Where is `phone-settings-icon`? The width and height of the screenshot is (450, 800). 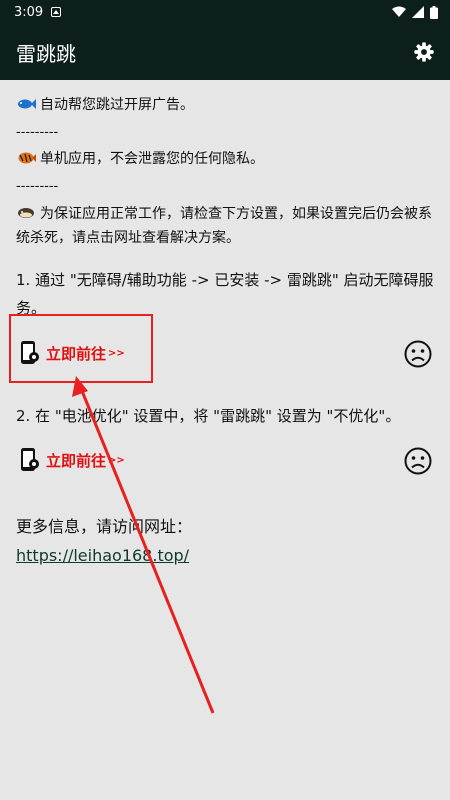 phone-settings-icon is located at coordinates (30, 459).